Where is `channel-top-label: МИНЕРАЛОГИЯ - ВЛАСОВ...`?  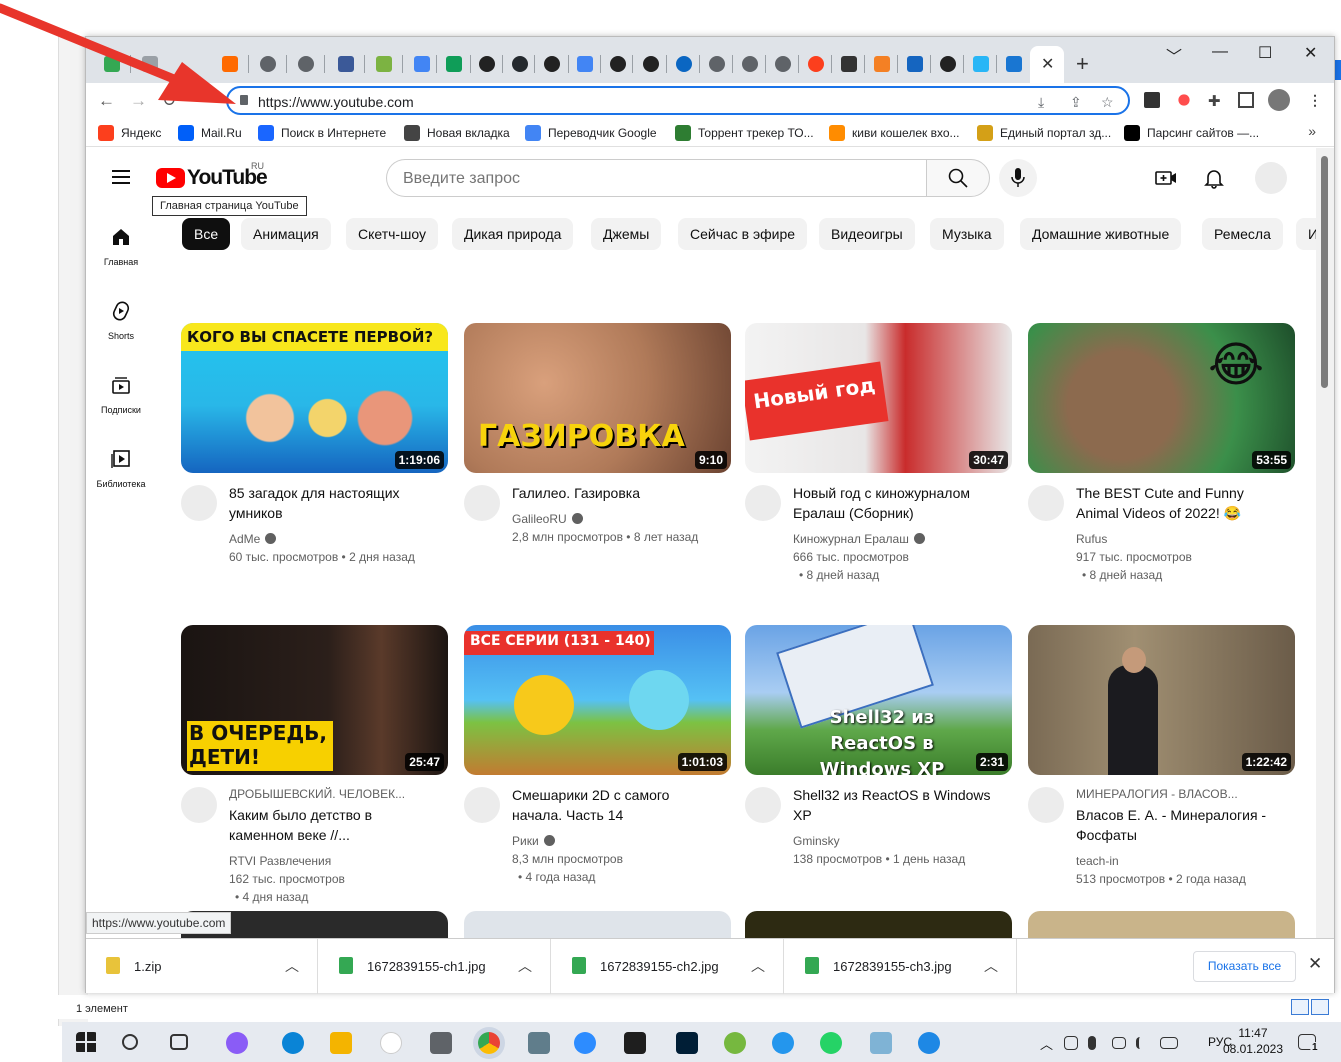
channel-top-label: МИНЕРАЛОГИЯ - ВЛАСОВ... is located at coordinates (1183, 794).